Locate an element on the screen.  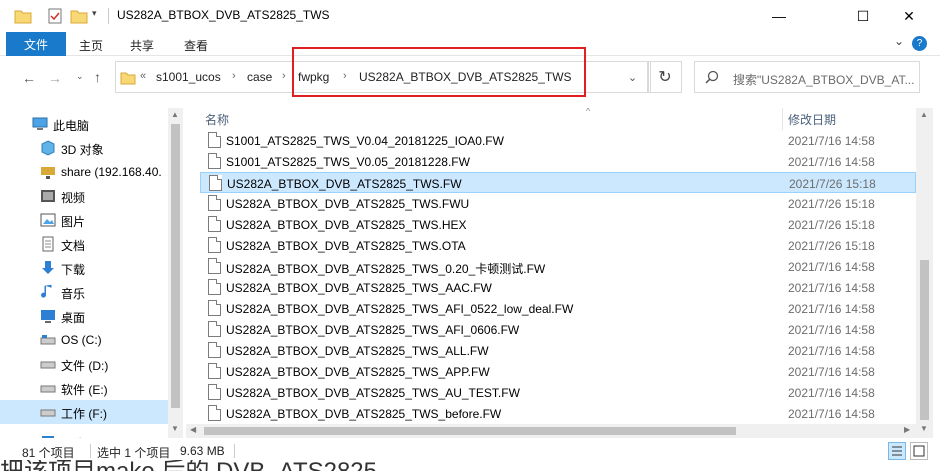
sidebar-item-label: 音乐 is located at coordinates (73, 294).